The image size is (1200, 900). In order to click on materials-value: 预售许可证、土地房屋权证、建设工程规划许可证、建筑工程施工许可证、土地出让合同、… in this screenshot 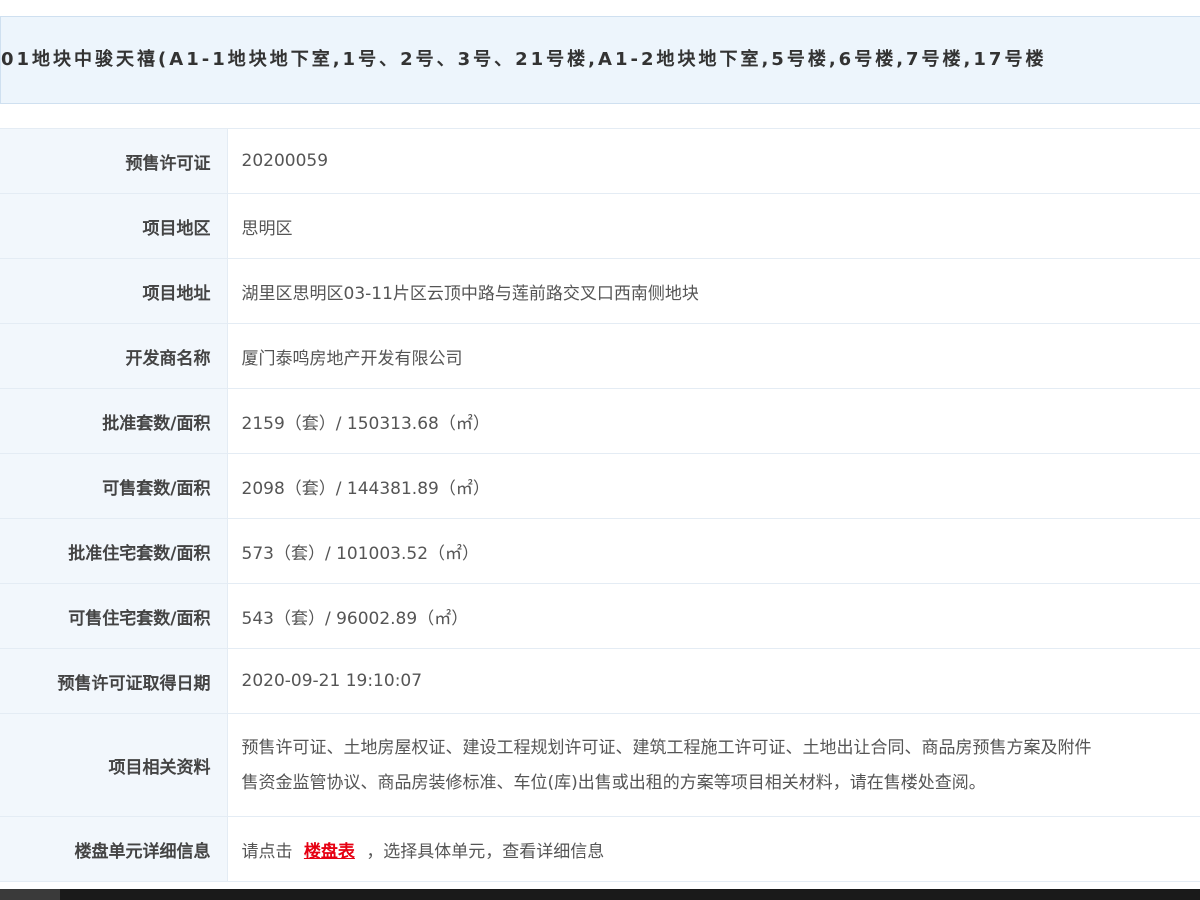, I will do `click(713, 765)`.